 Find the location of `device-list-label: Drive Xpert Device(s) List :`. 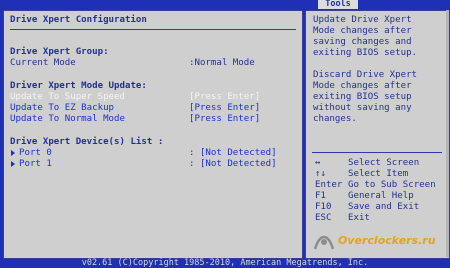

device-list-label: Drive Xpert Device(s) List : is located at coordinates (87, 142).